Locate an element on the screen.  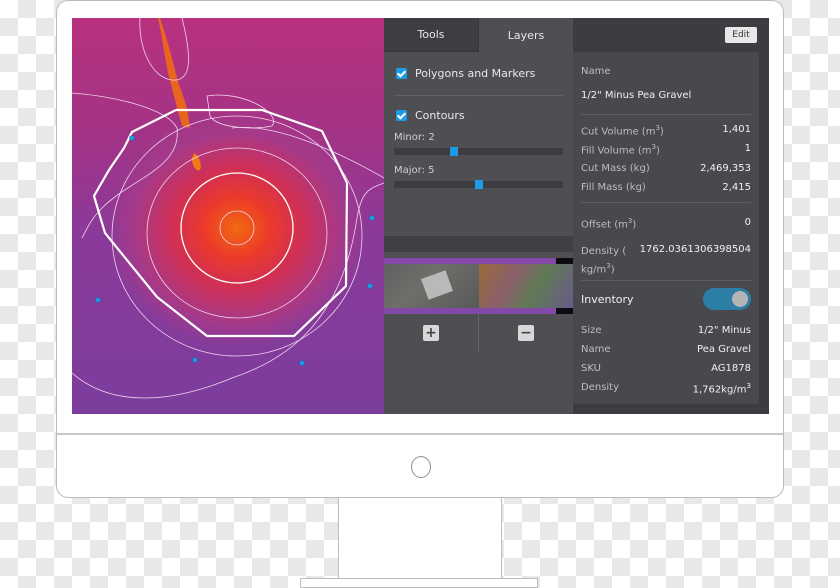
name-value: 1/2" Minus Pea Gravel is located at coordinates (636, 95).